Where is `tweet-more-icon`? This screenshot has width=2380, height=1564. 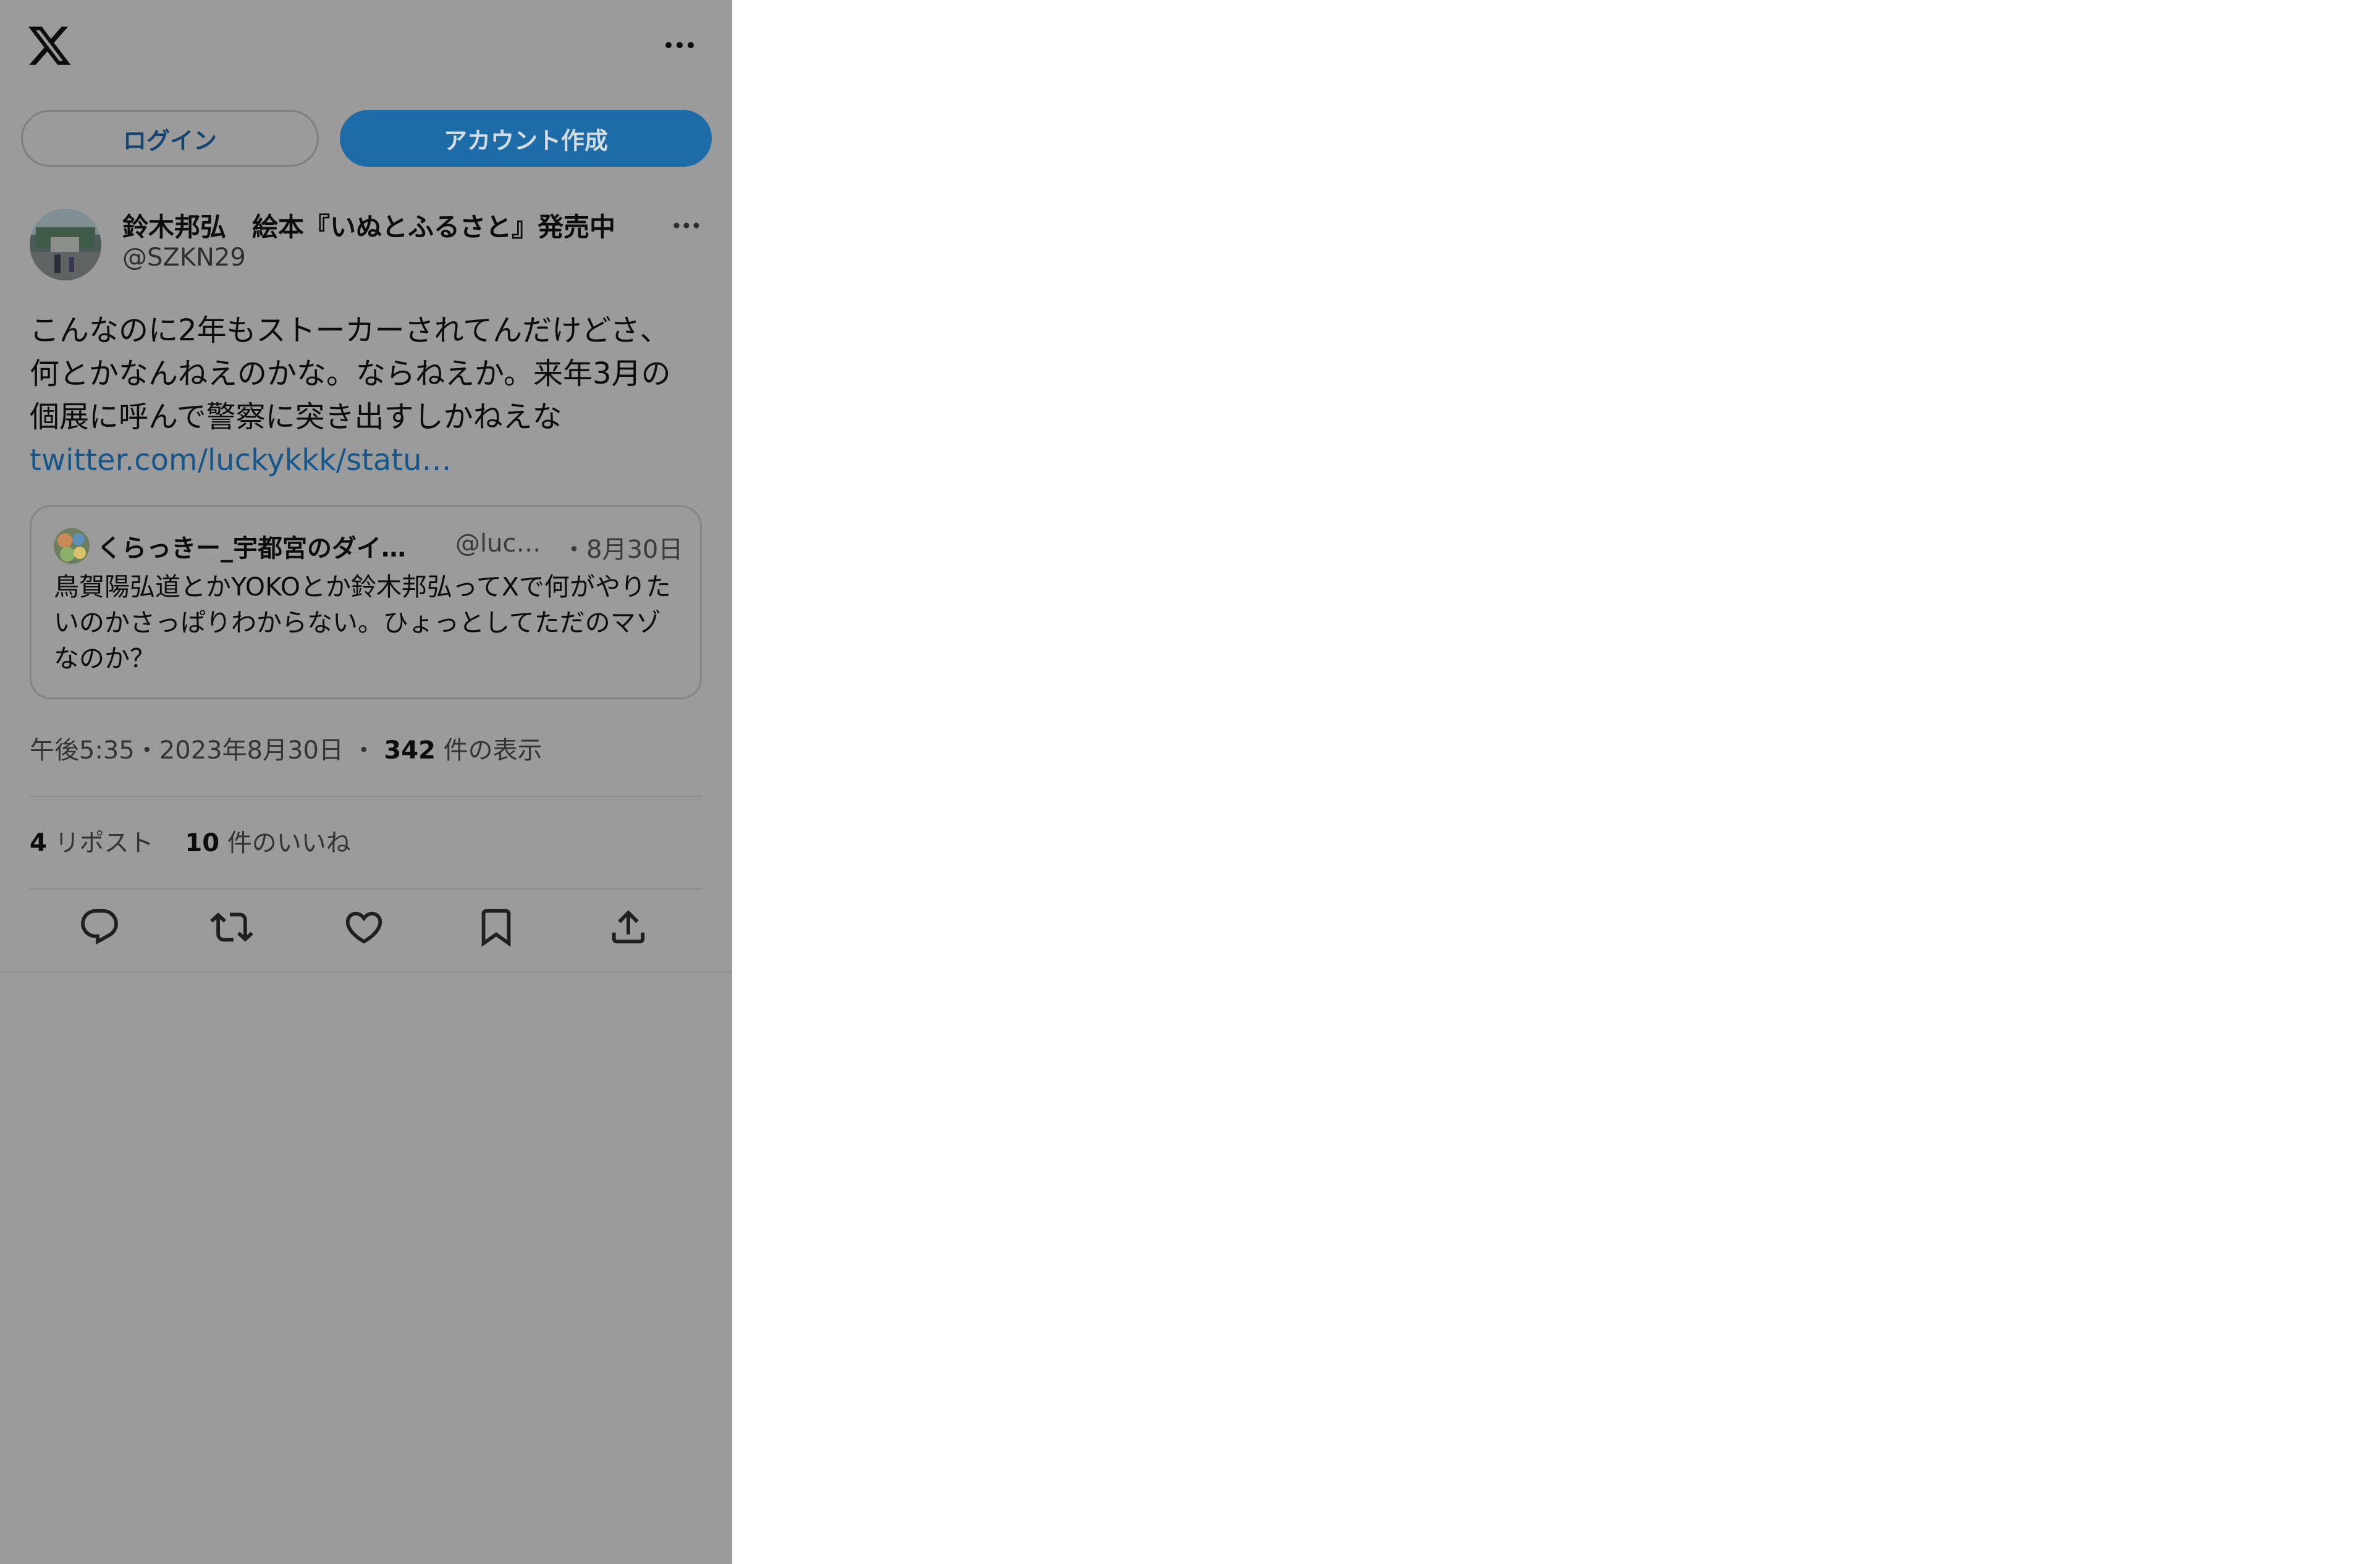
tweet-more-icon is located at coordinates (687, 225).